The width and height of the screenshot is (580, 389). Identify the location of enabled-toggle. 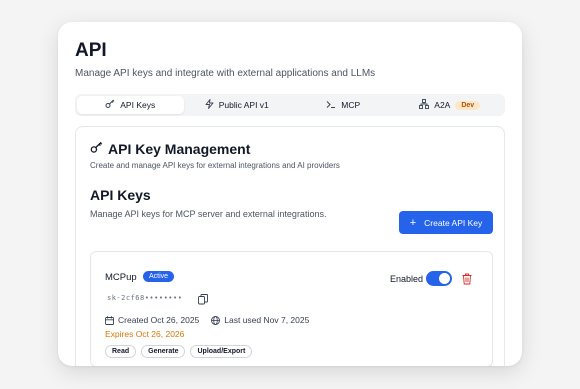
(439, 278).